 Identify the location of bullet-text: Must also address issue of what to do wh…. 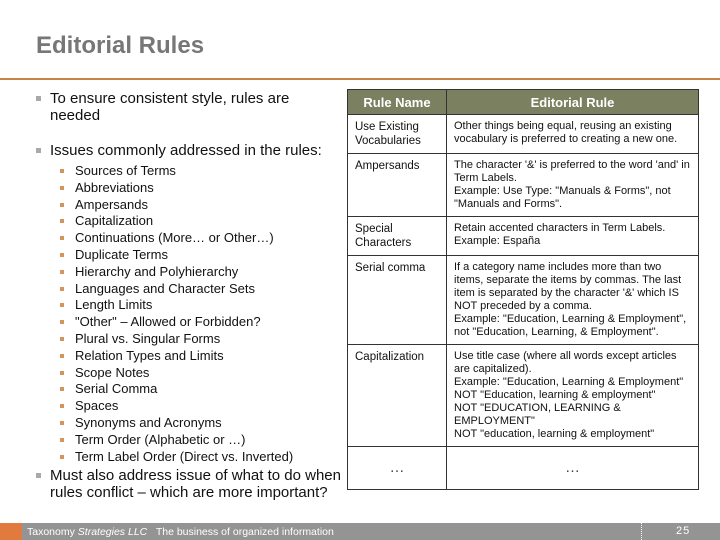
(195, 484).